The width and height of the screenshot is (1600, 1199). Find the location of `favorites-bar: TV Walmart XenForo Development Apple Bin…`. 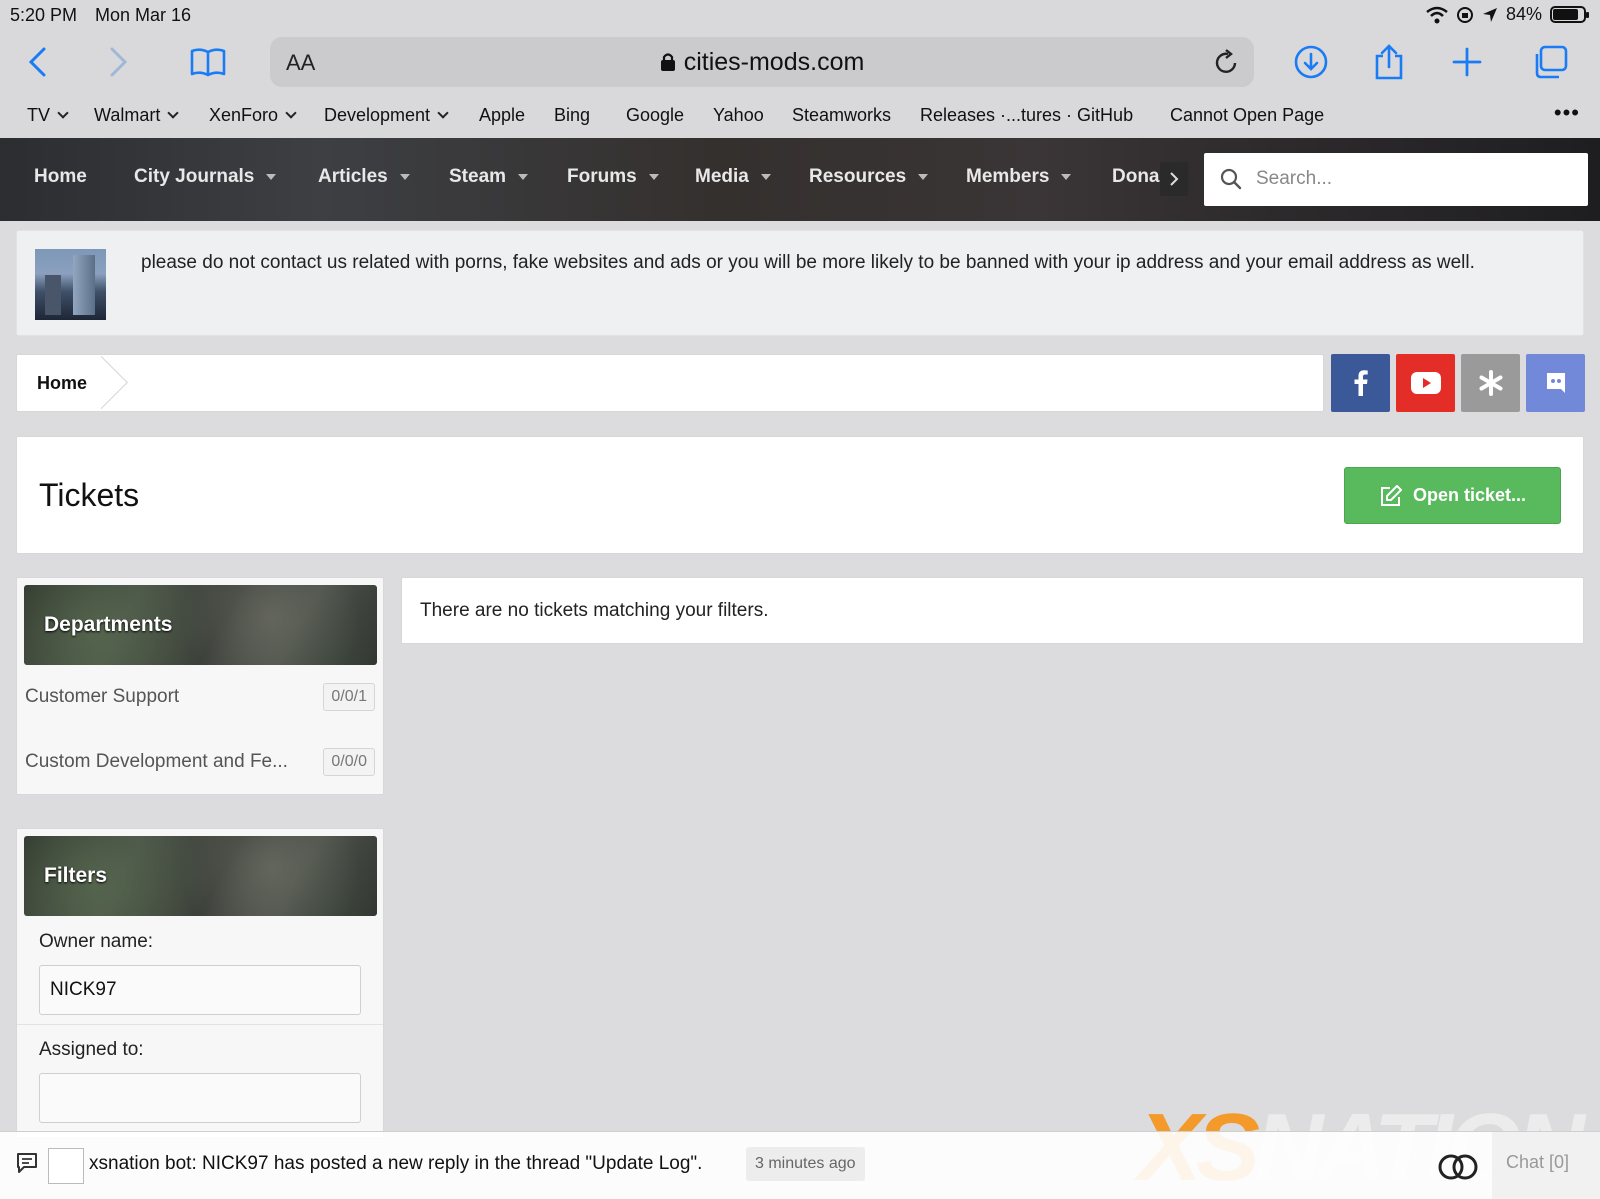

favorites-bar: TV Walmart XenForo Development Apple Bin… is located at coordinates (800, 116).